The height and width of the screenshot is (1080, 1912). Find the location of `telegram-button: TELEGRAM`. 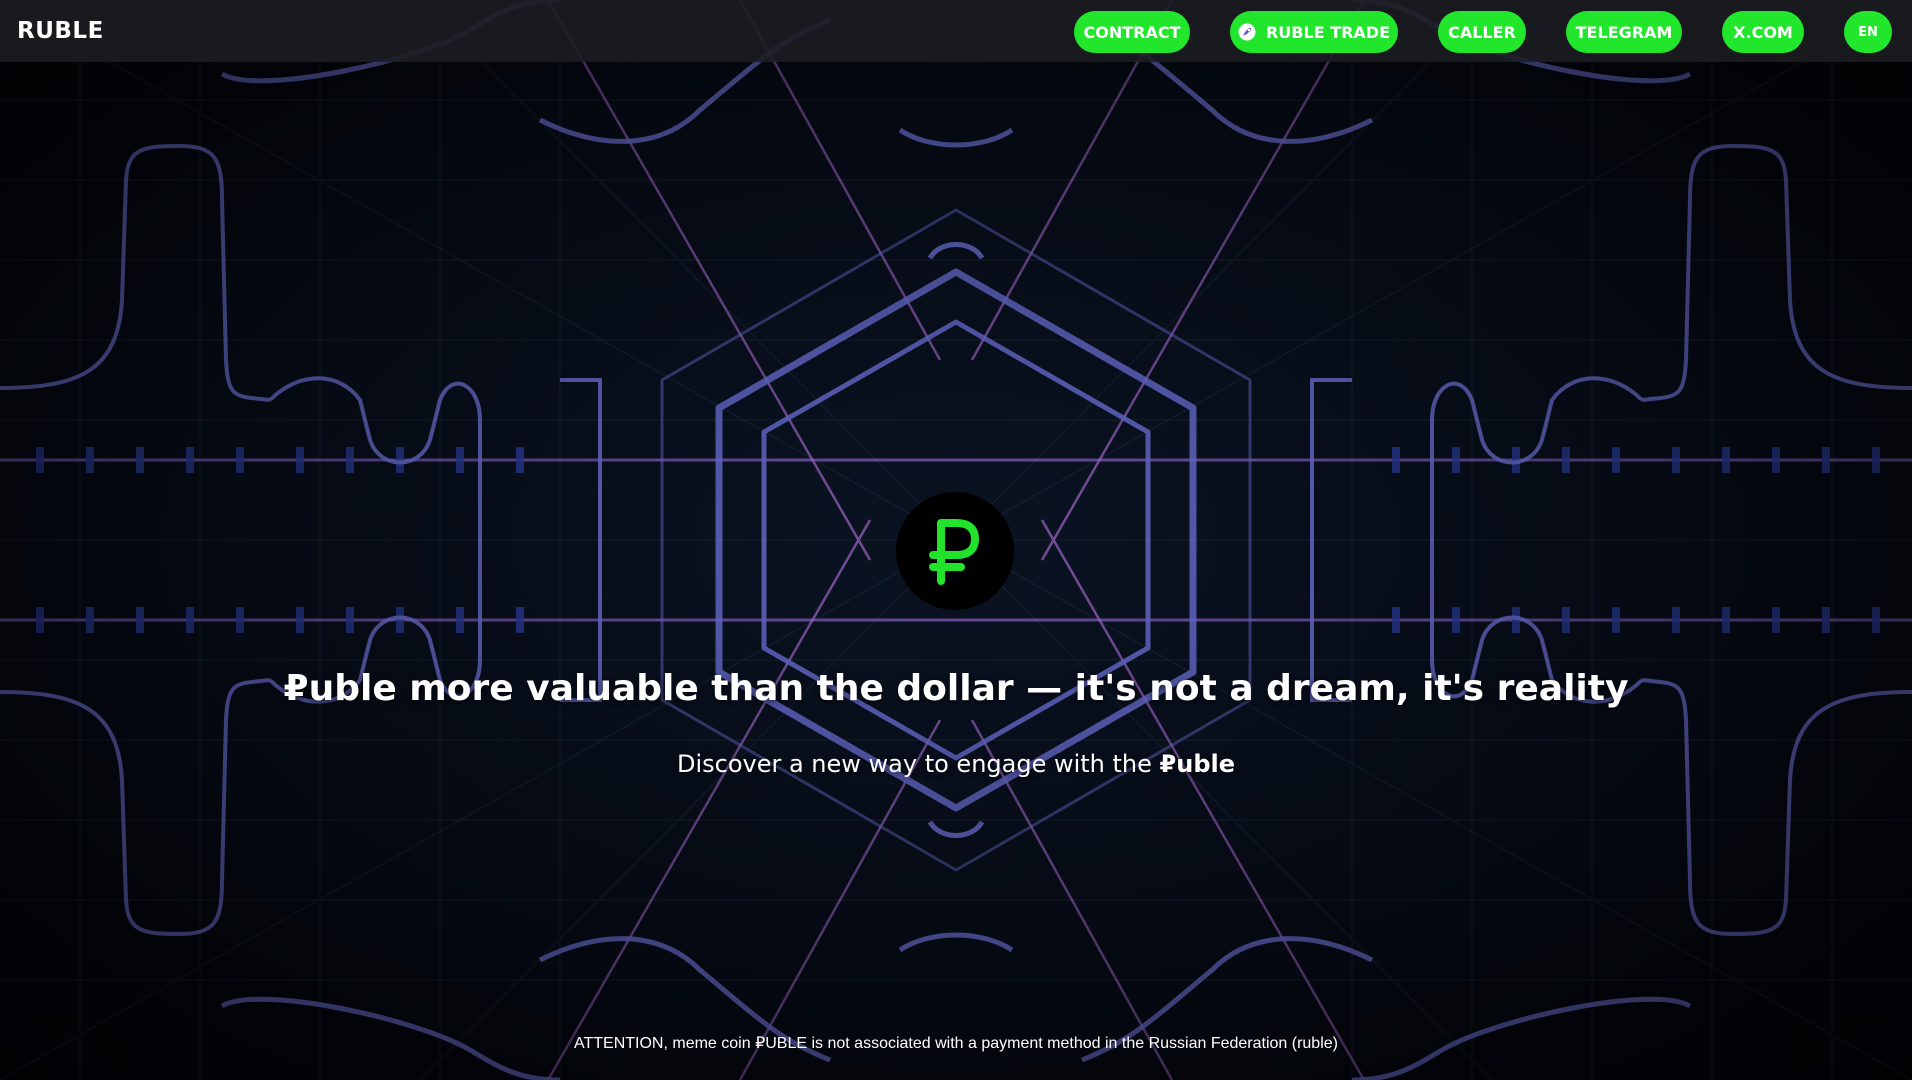

telegram-button: TELEGRAM is located at coordinates (1624, 32).